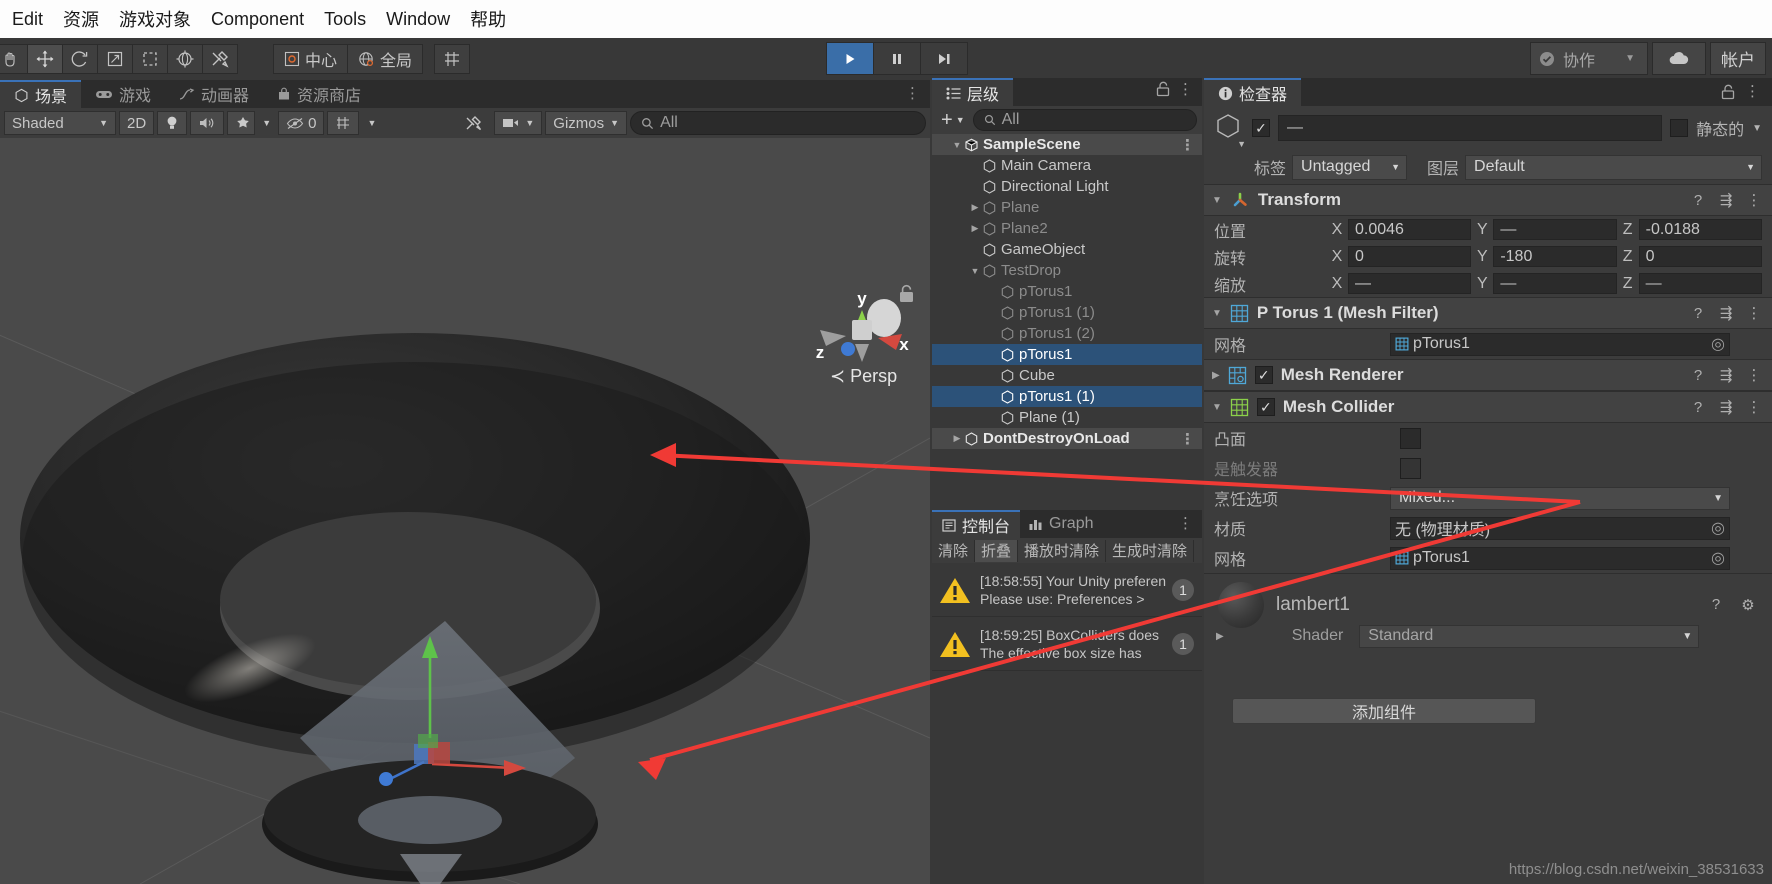 This screenshot has width=1772, height=884. What do you see at coordinates (1067, 375) in the screenshot?
I see `hierarchy-item-cube: Cube` at bounding box center [1067, 375].